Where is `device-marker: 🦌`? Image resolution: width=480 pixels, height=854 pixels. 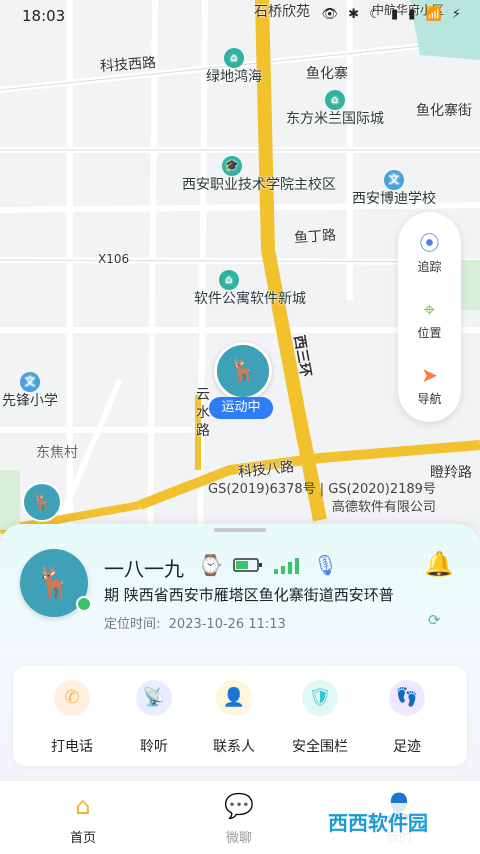
device-marker: 🦌 is located at coordinates (243, 371).